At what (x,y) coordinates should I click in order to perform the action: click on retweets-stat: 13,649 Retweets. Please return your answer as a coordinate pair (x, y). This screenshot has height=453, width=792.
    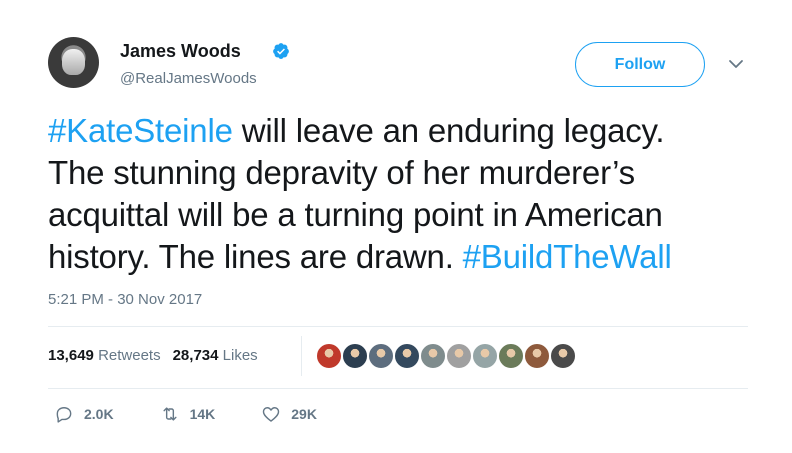
    Looking at the image, I should click on (104, 355).